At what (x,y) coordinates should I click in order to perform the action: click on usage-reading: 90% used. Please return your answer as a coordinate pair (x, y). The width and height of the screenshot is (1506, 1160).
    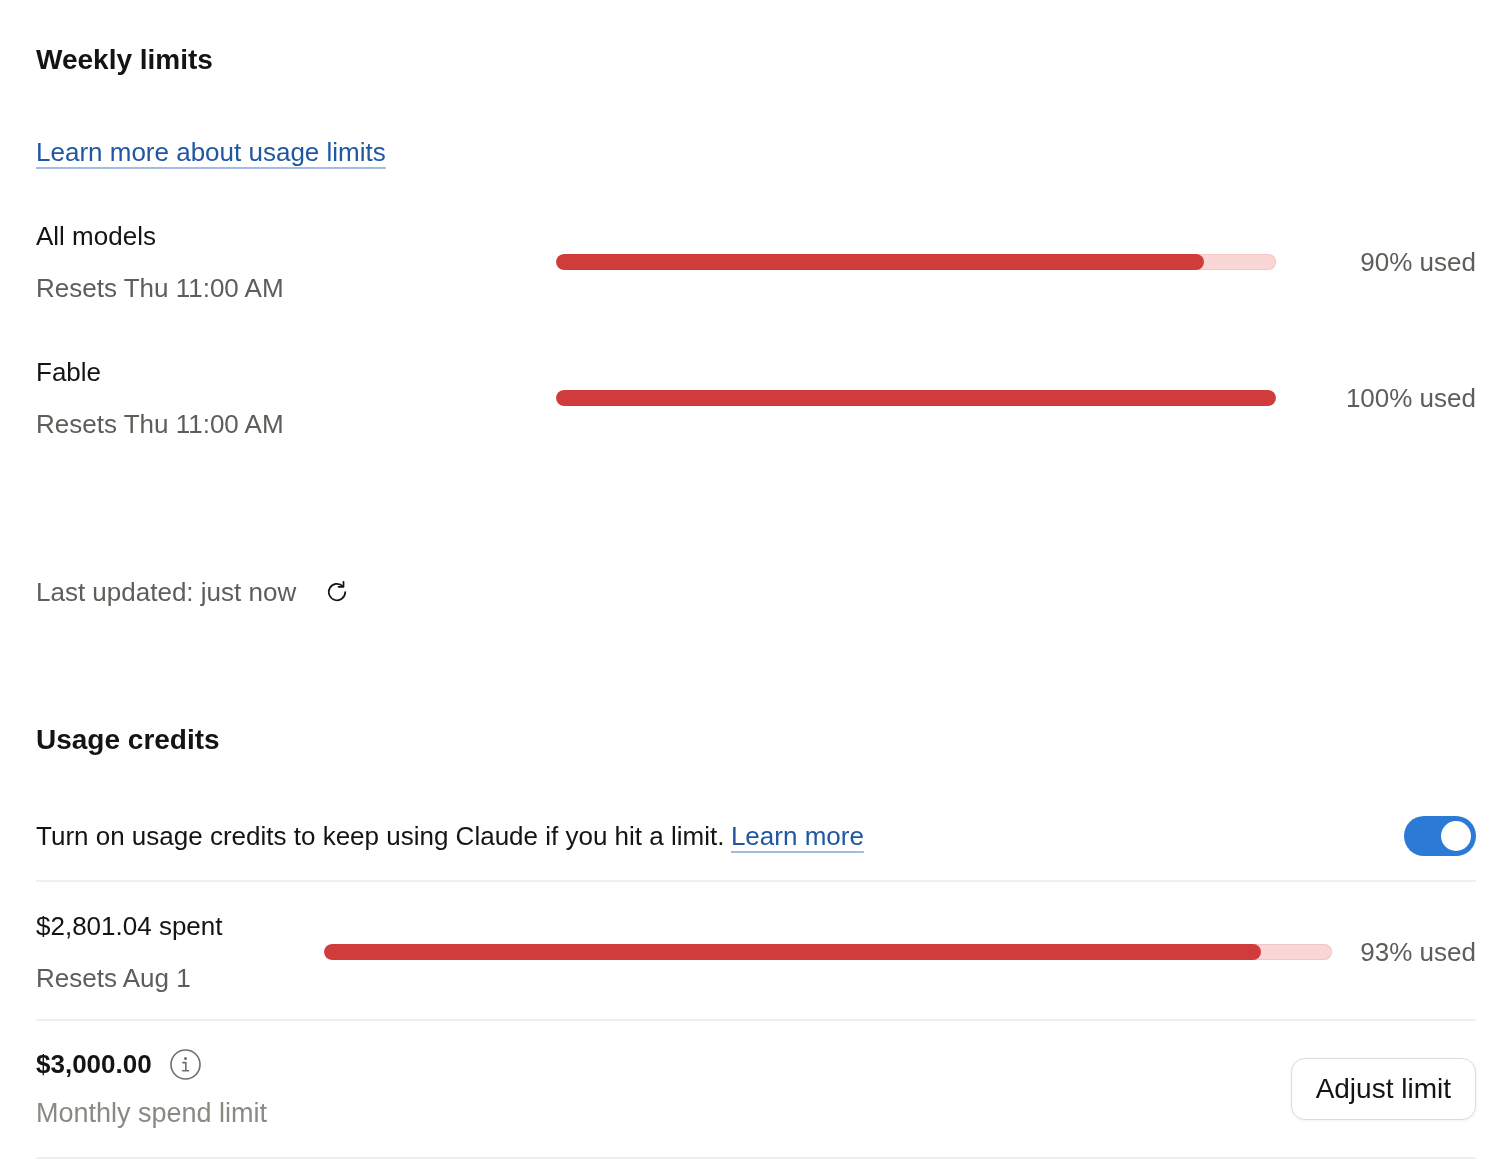
    Looking at the image, I should click on (1418, 262).